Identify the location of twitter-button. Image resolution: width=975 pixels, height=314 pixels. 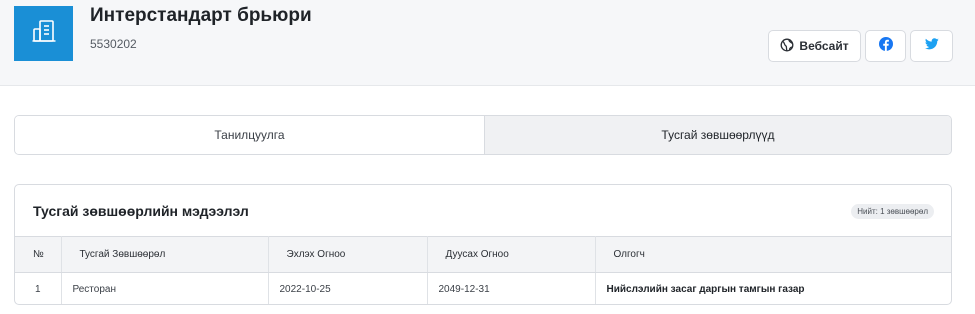
(931, 46).